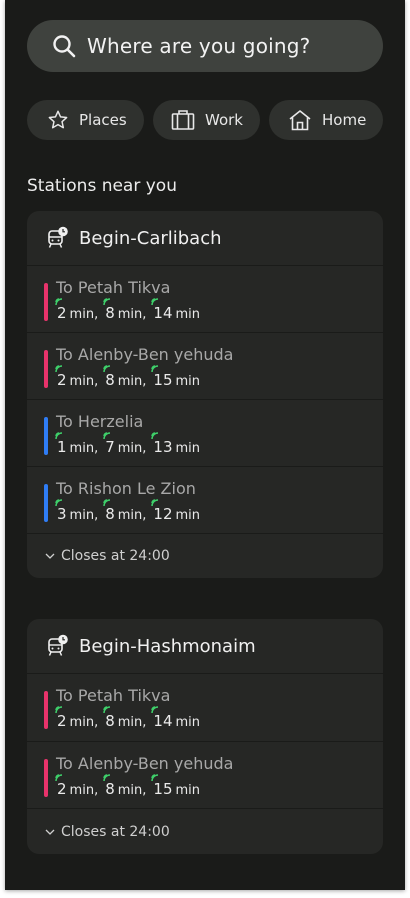  I want to click on route-destination: To Rishon Le Zion, so click(126, 488).